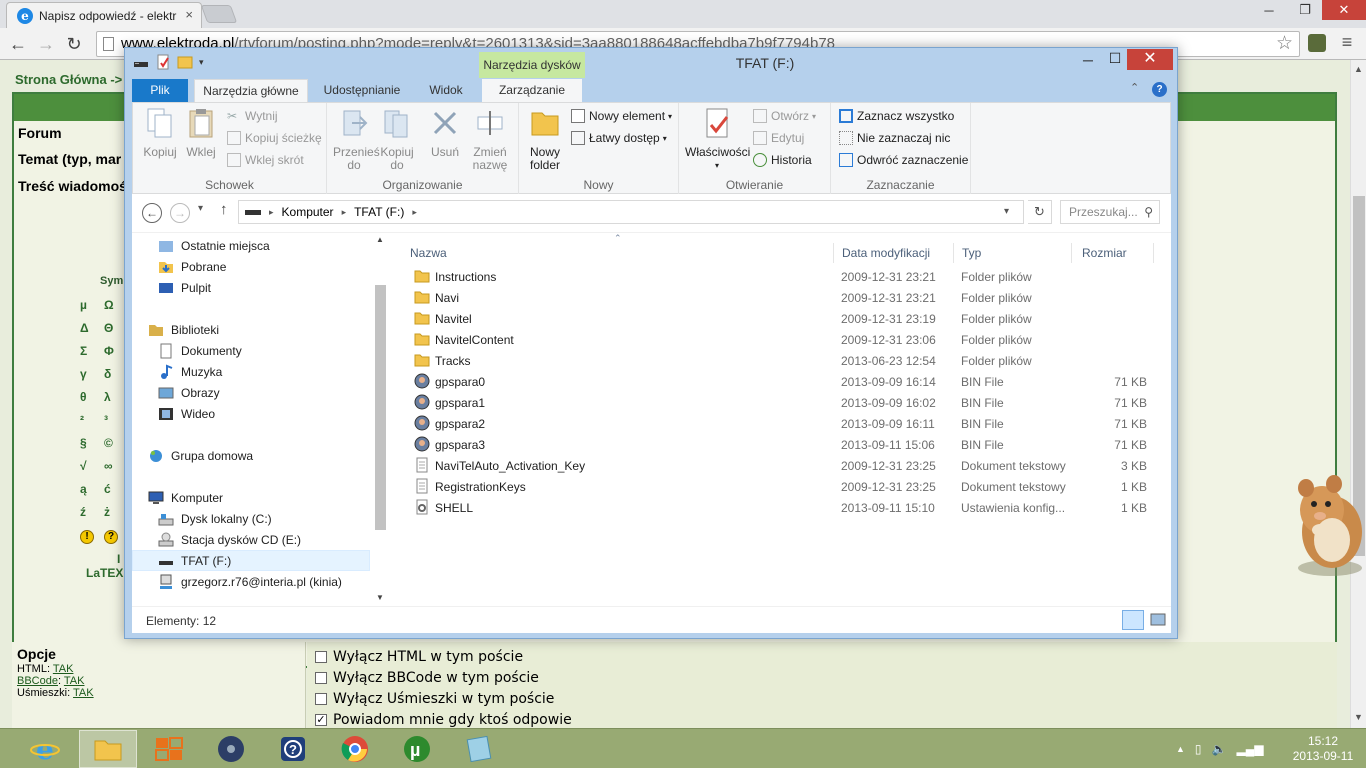 This screenshot has height=768, width=1366. What do you see at coordinates (446, 90) in the screenshot?
I see `tab-view: Widok` at bounding box center [446, 90].